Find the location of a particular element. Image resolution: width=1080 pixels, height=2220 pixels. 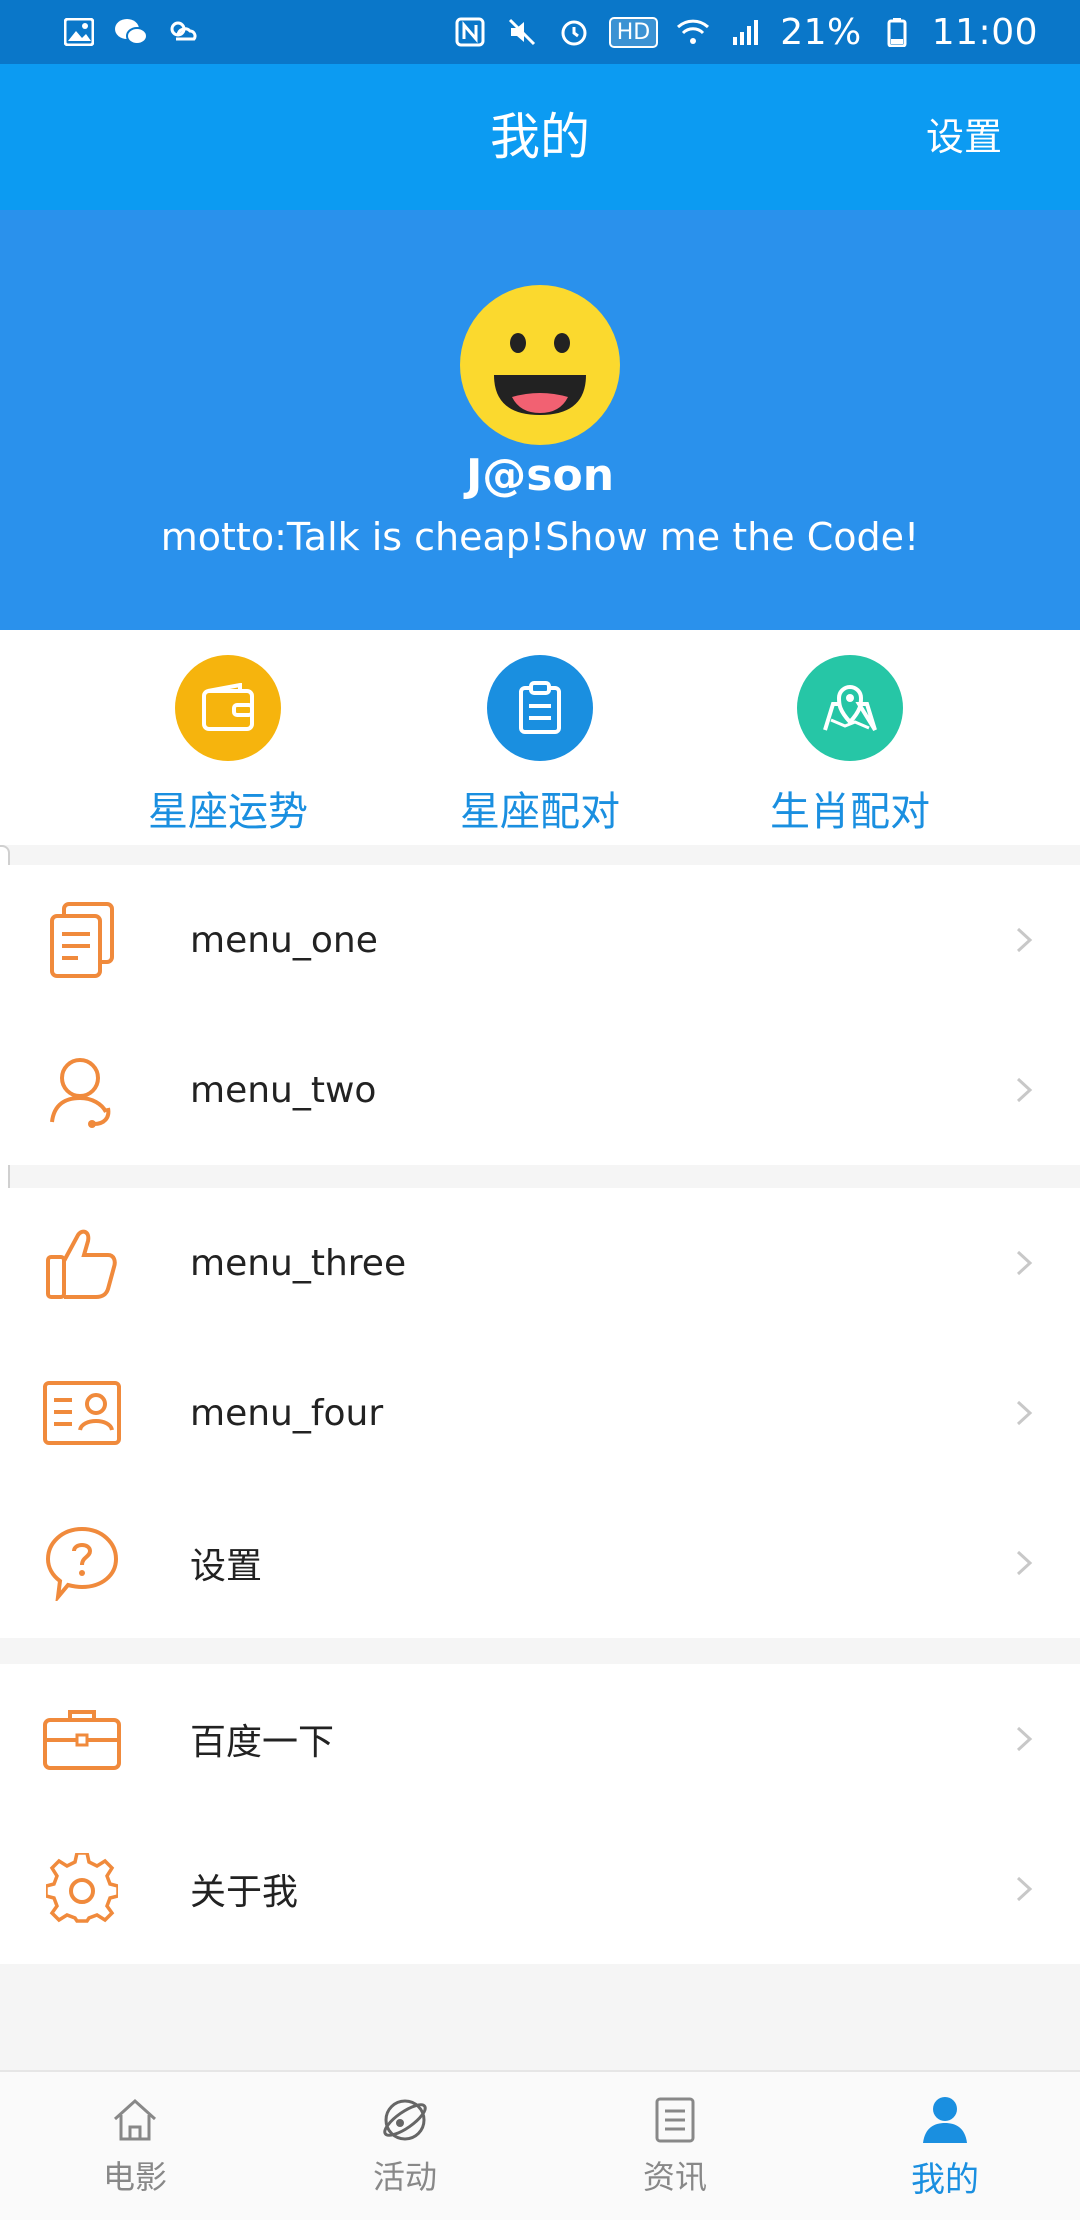

map-pin-icon is located at coordinates (850, 708).